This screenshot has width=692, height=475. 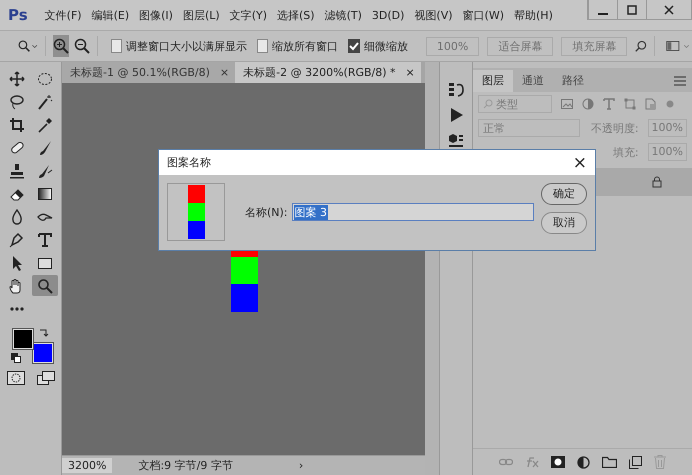 What do you see at coordinates (493, 81) in the screenshot?
I see `panel-tab: 图层` at bounding box center [493, 81].